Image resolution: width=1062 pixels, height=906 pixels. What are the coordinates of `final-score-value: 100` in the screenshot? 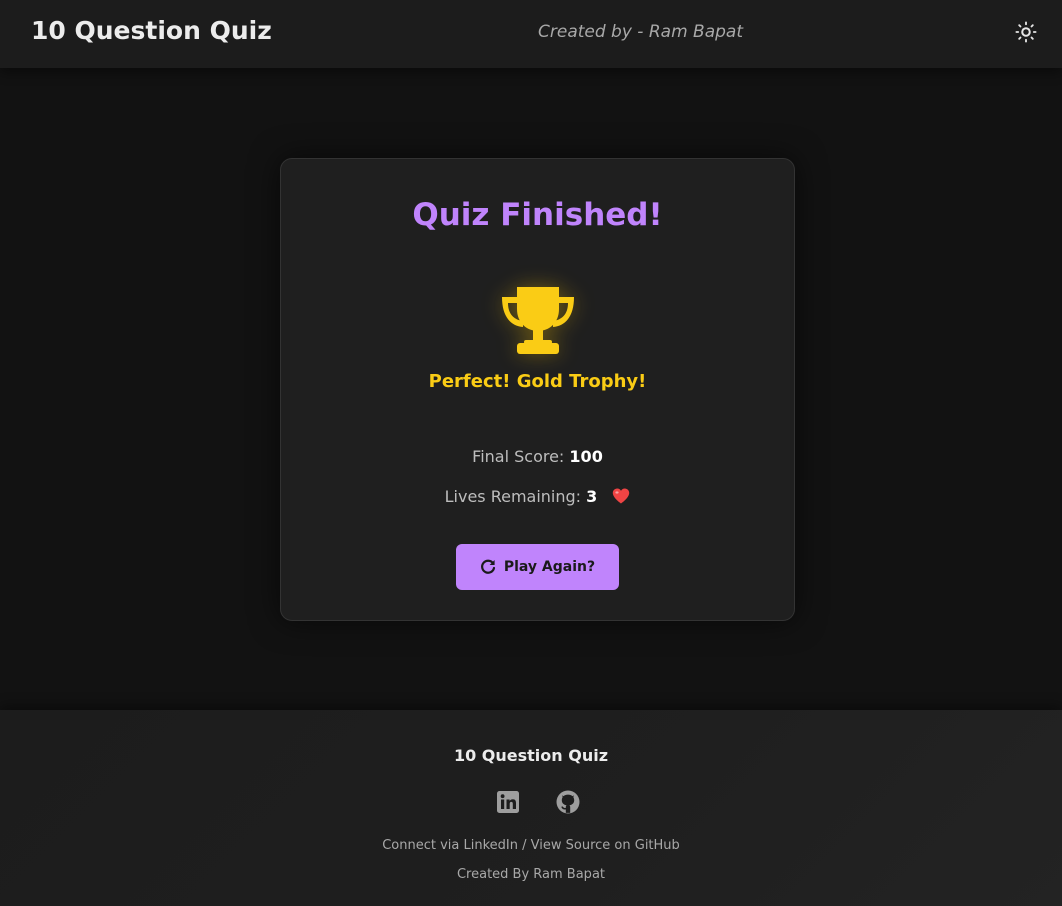 It's located at (586, 456).